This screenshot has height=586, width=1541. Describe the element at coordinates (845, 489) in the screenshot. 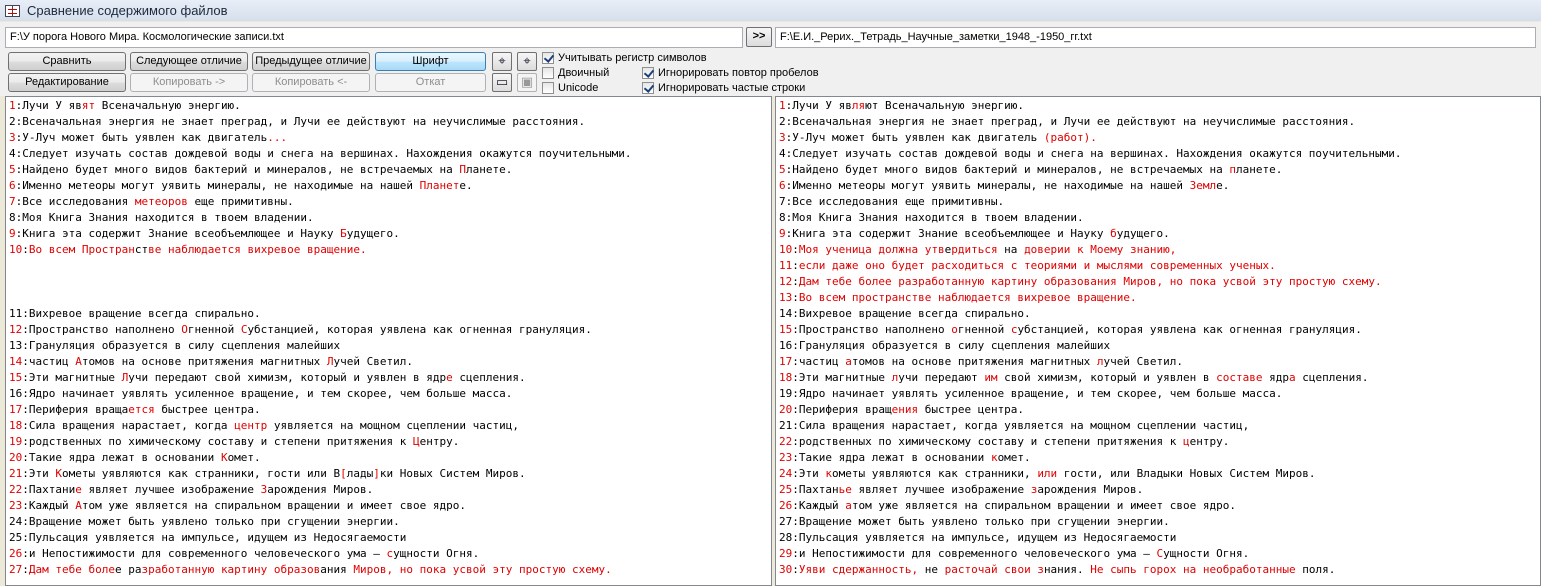

I see `diff-segment: ье` at that location.